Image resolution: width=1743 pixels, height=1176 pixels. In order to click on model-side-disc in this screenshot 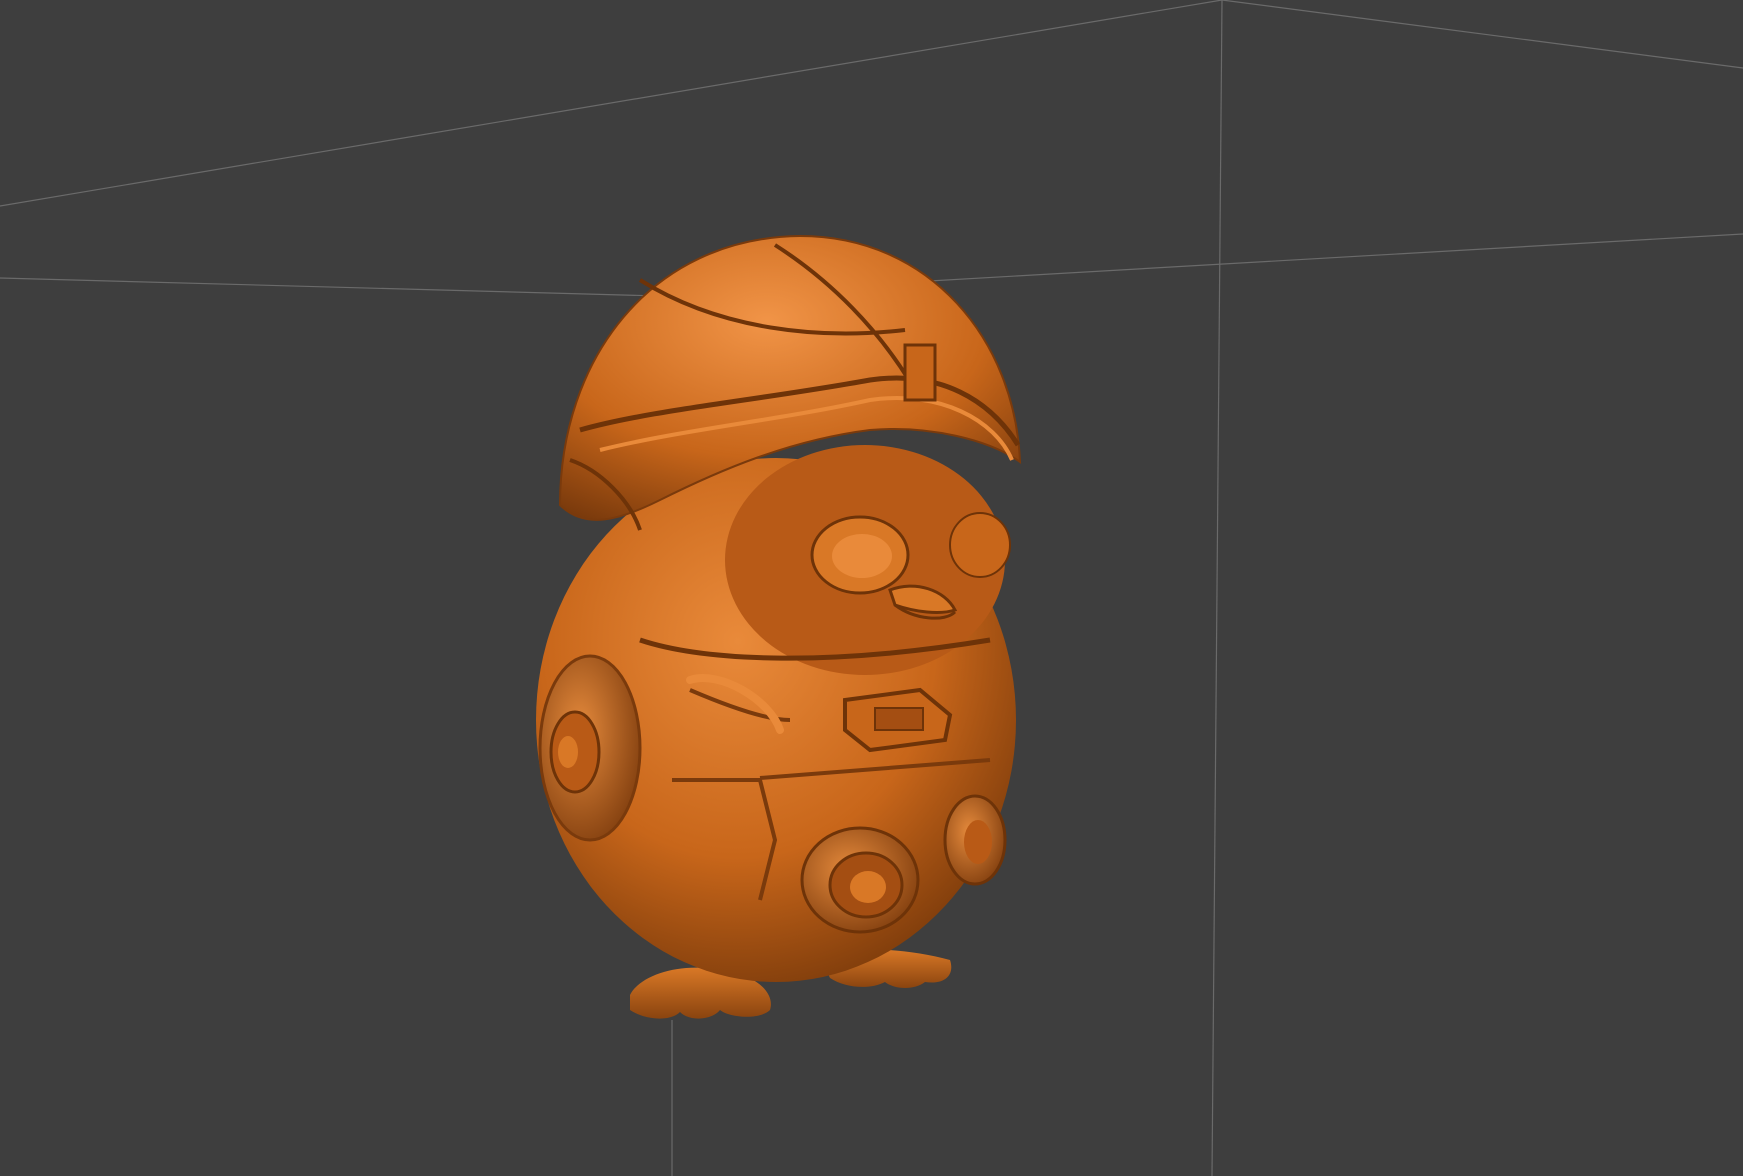, I will do `click(590, 748)`.